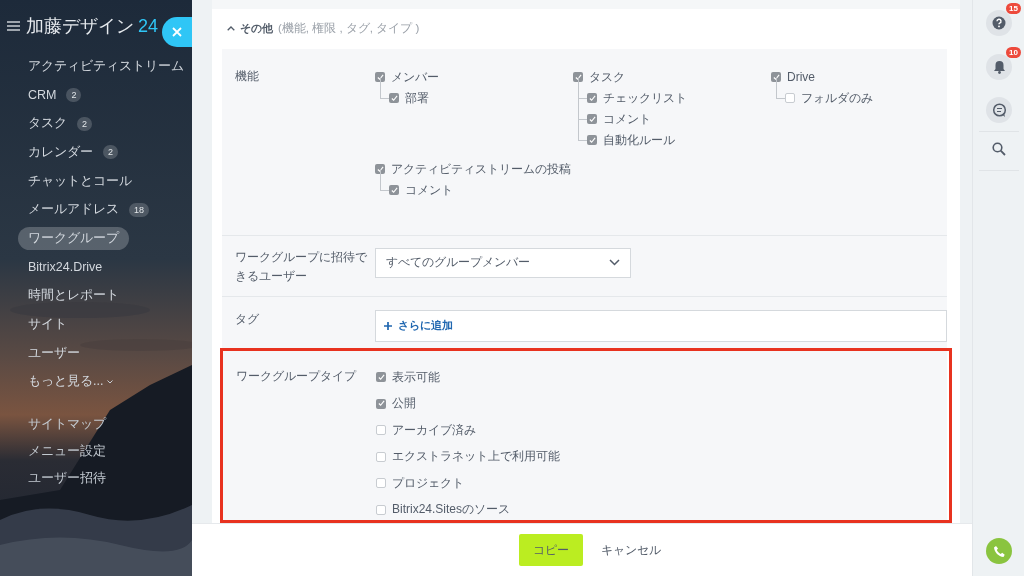 The width and height of the screenshot is (1024, 576). Describe the element at coordinates (297, 376) in the screenshot. I see `field-label: ワークグループタイプ` at that location.